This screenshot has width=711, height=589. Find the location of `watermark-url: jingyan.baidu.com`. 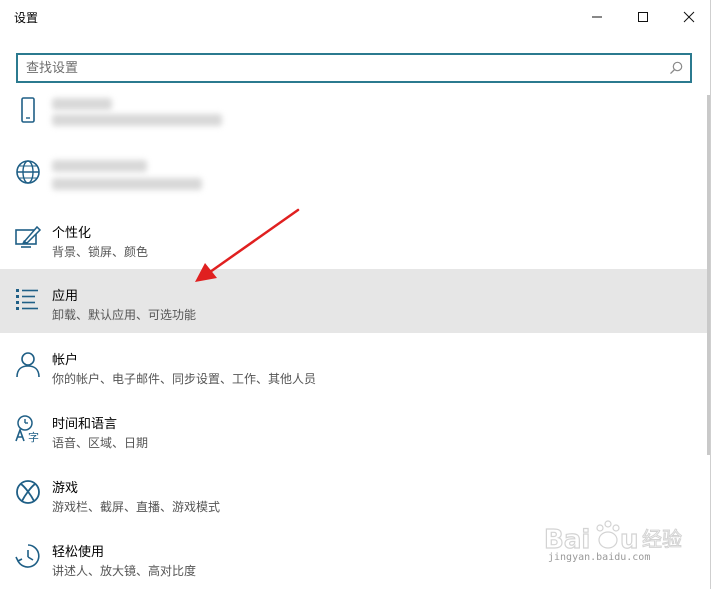

watermark-url: jingyan.baidu.com is located at coordinates (599, 557).